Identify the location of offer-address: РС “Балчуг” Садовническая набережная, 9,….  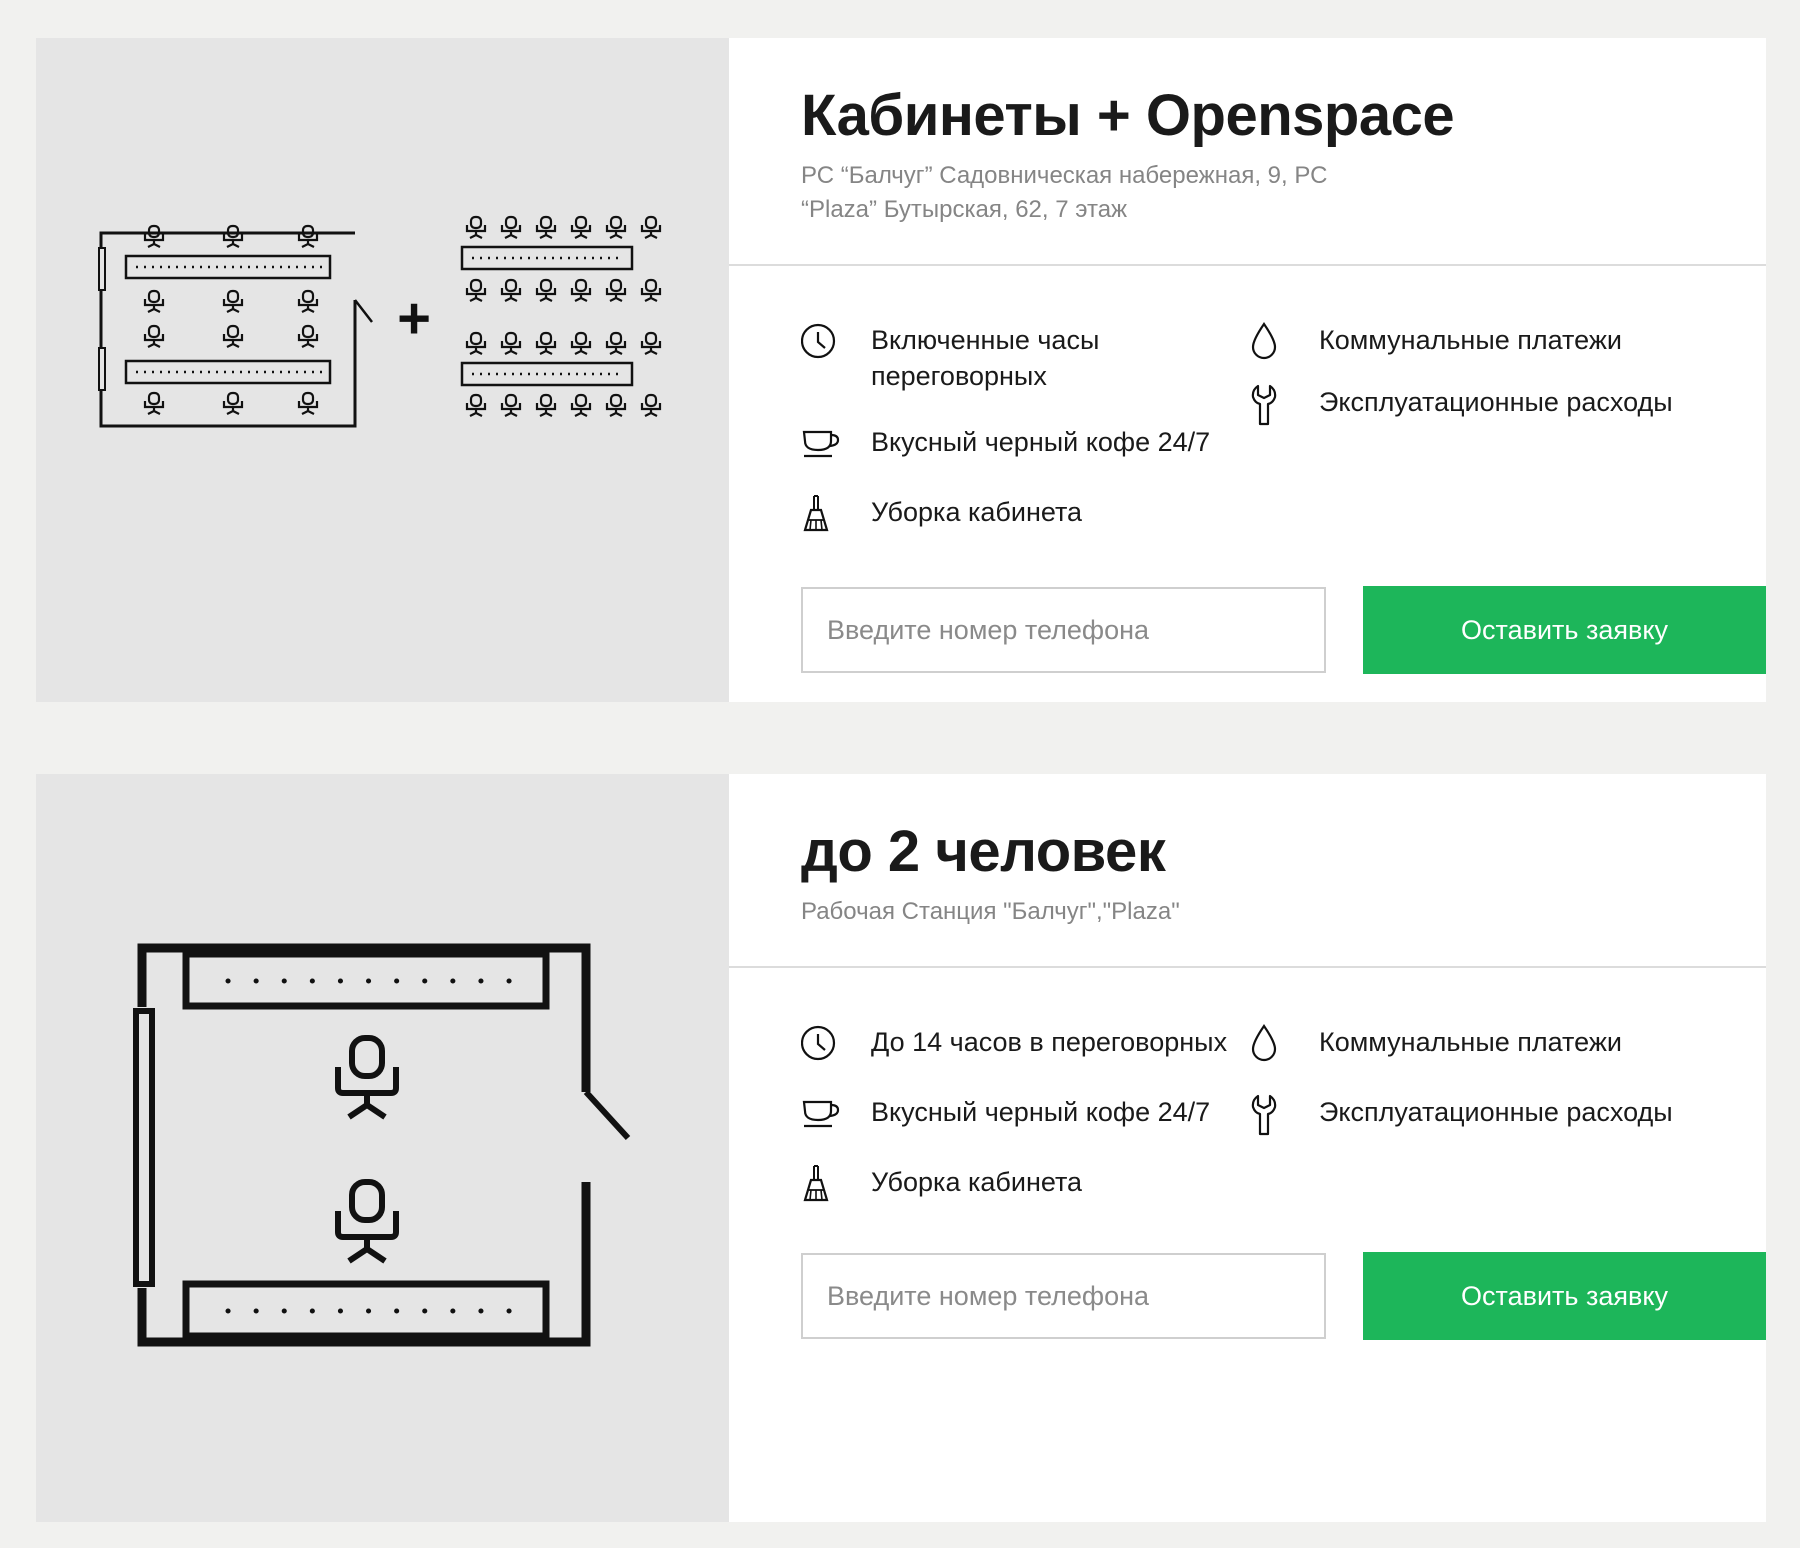
(1064, 192).